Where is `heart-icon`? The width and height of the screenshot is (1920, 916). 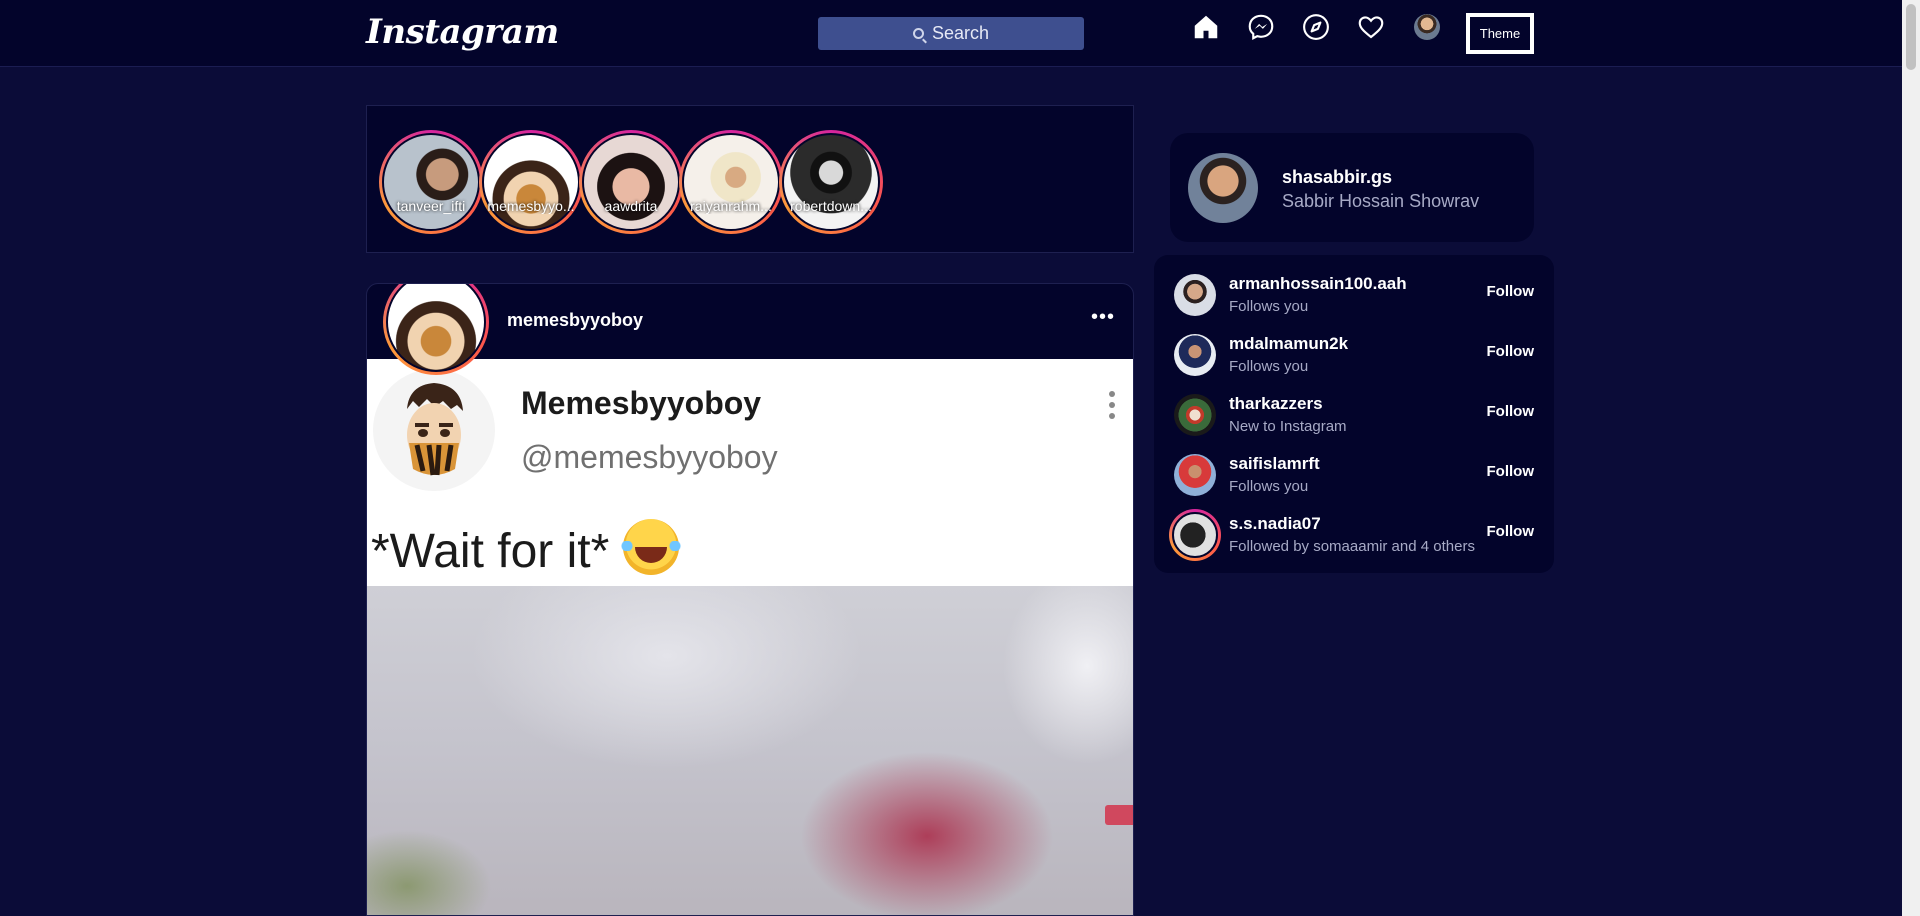 heart-icon is located at coordinates (1371, 27).